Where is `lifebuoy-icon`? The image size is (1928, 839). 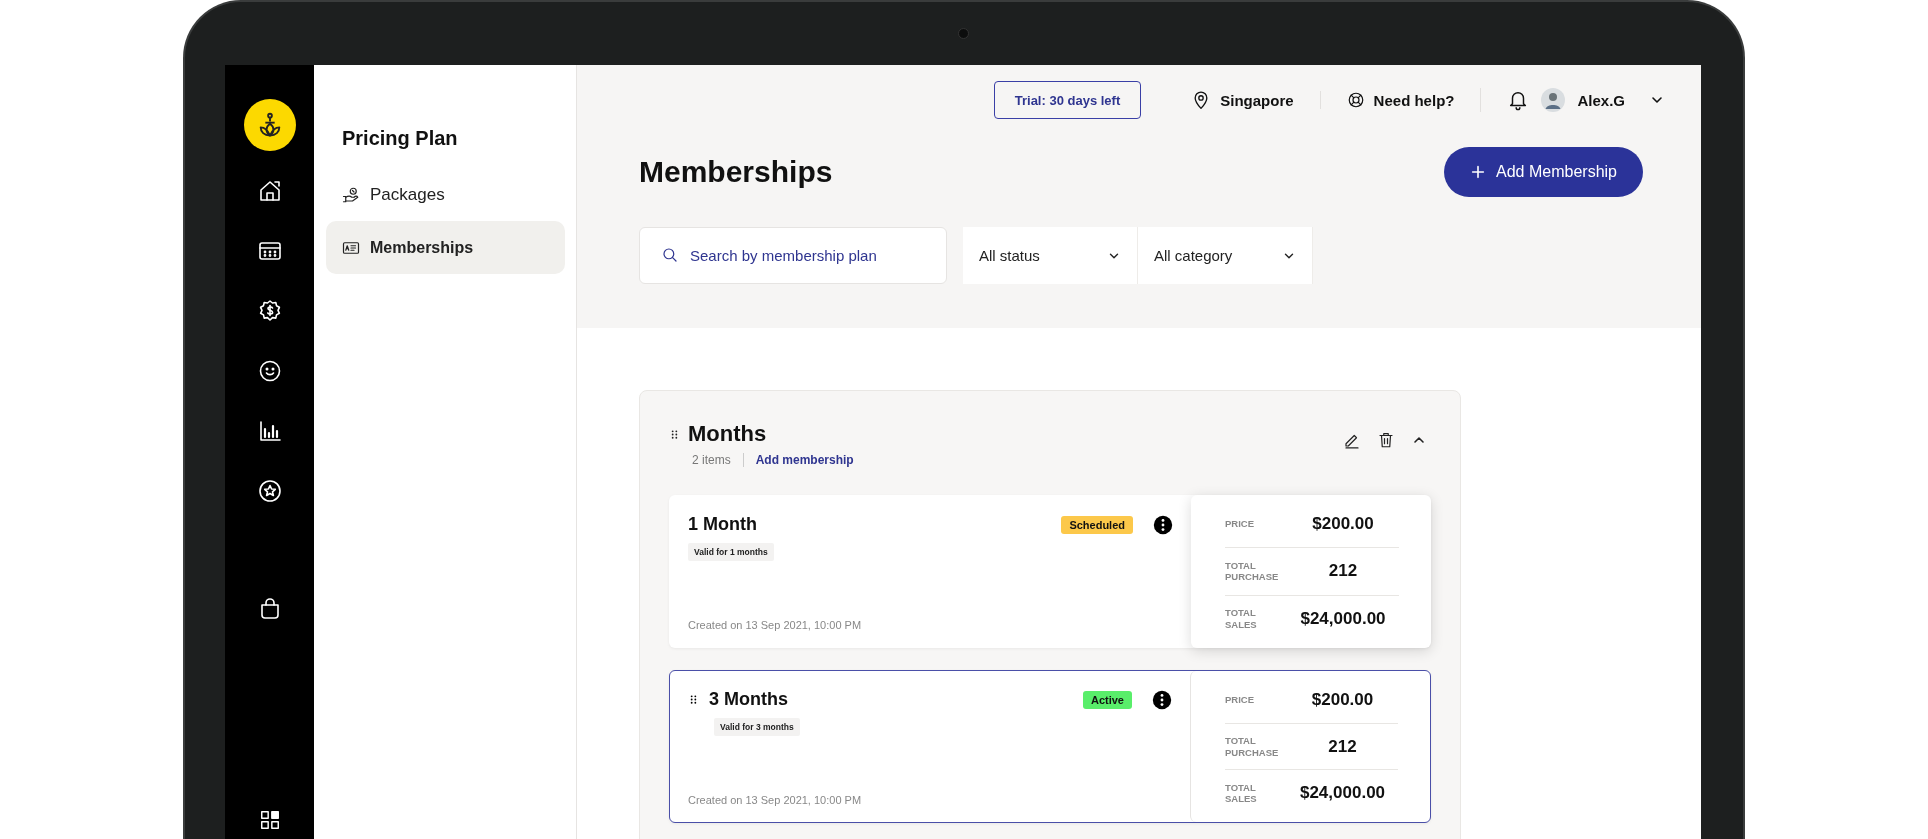
lifebuoy-icon is located at coordinates (1355, 100).